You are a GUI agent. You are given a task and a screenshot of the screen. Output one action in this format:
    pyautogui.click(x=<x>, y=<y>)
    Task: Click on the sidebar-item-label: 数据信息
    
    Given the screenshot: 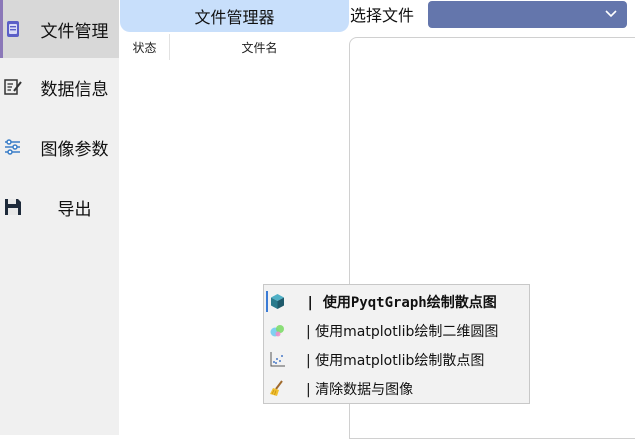 What is the action you would take?
    pyautogui.click(x=74, y=89)
    